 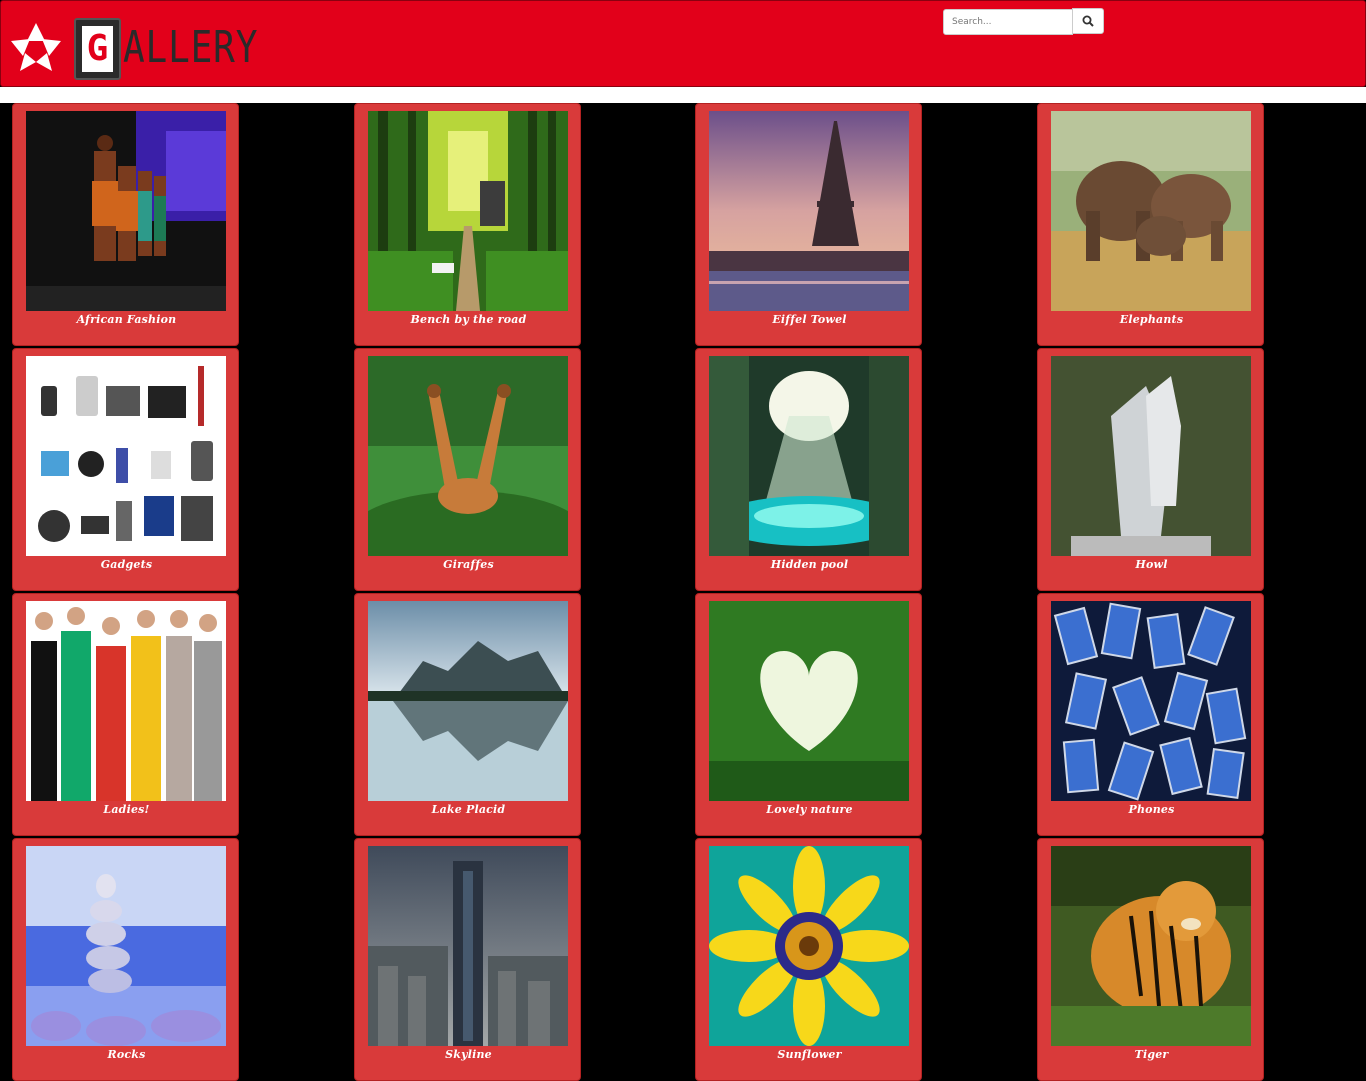 I want to click on logo-letter: G, so click(x=97, y=49).